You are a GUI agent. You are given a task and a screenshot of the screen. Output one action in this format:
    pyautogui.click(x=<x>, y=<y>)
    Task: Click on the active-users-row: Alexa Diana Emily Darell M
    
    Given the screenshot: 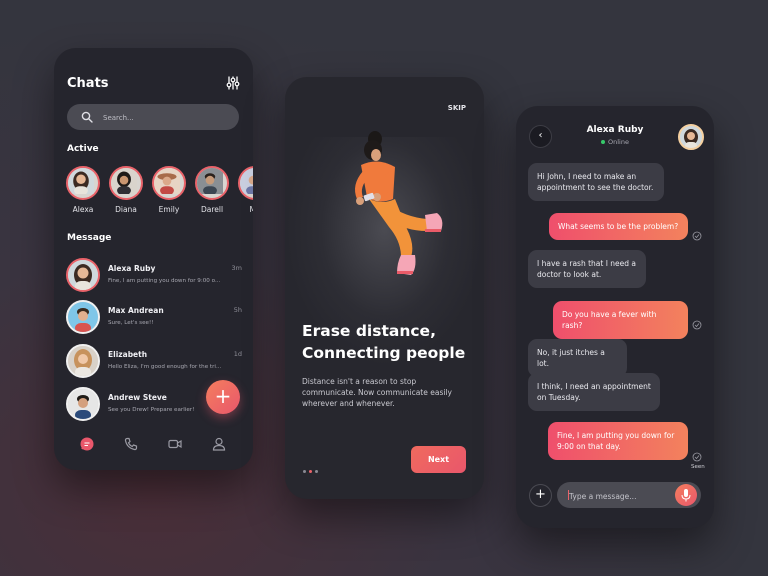 What is the action you would take?
    pyautogui.click(x=159, y=193)
    